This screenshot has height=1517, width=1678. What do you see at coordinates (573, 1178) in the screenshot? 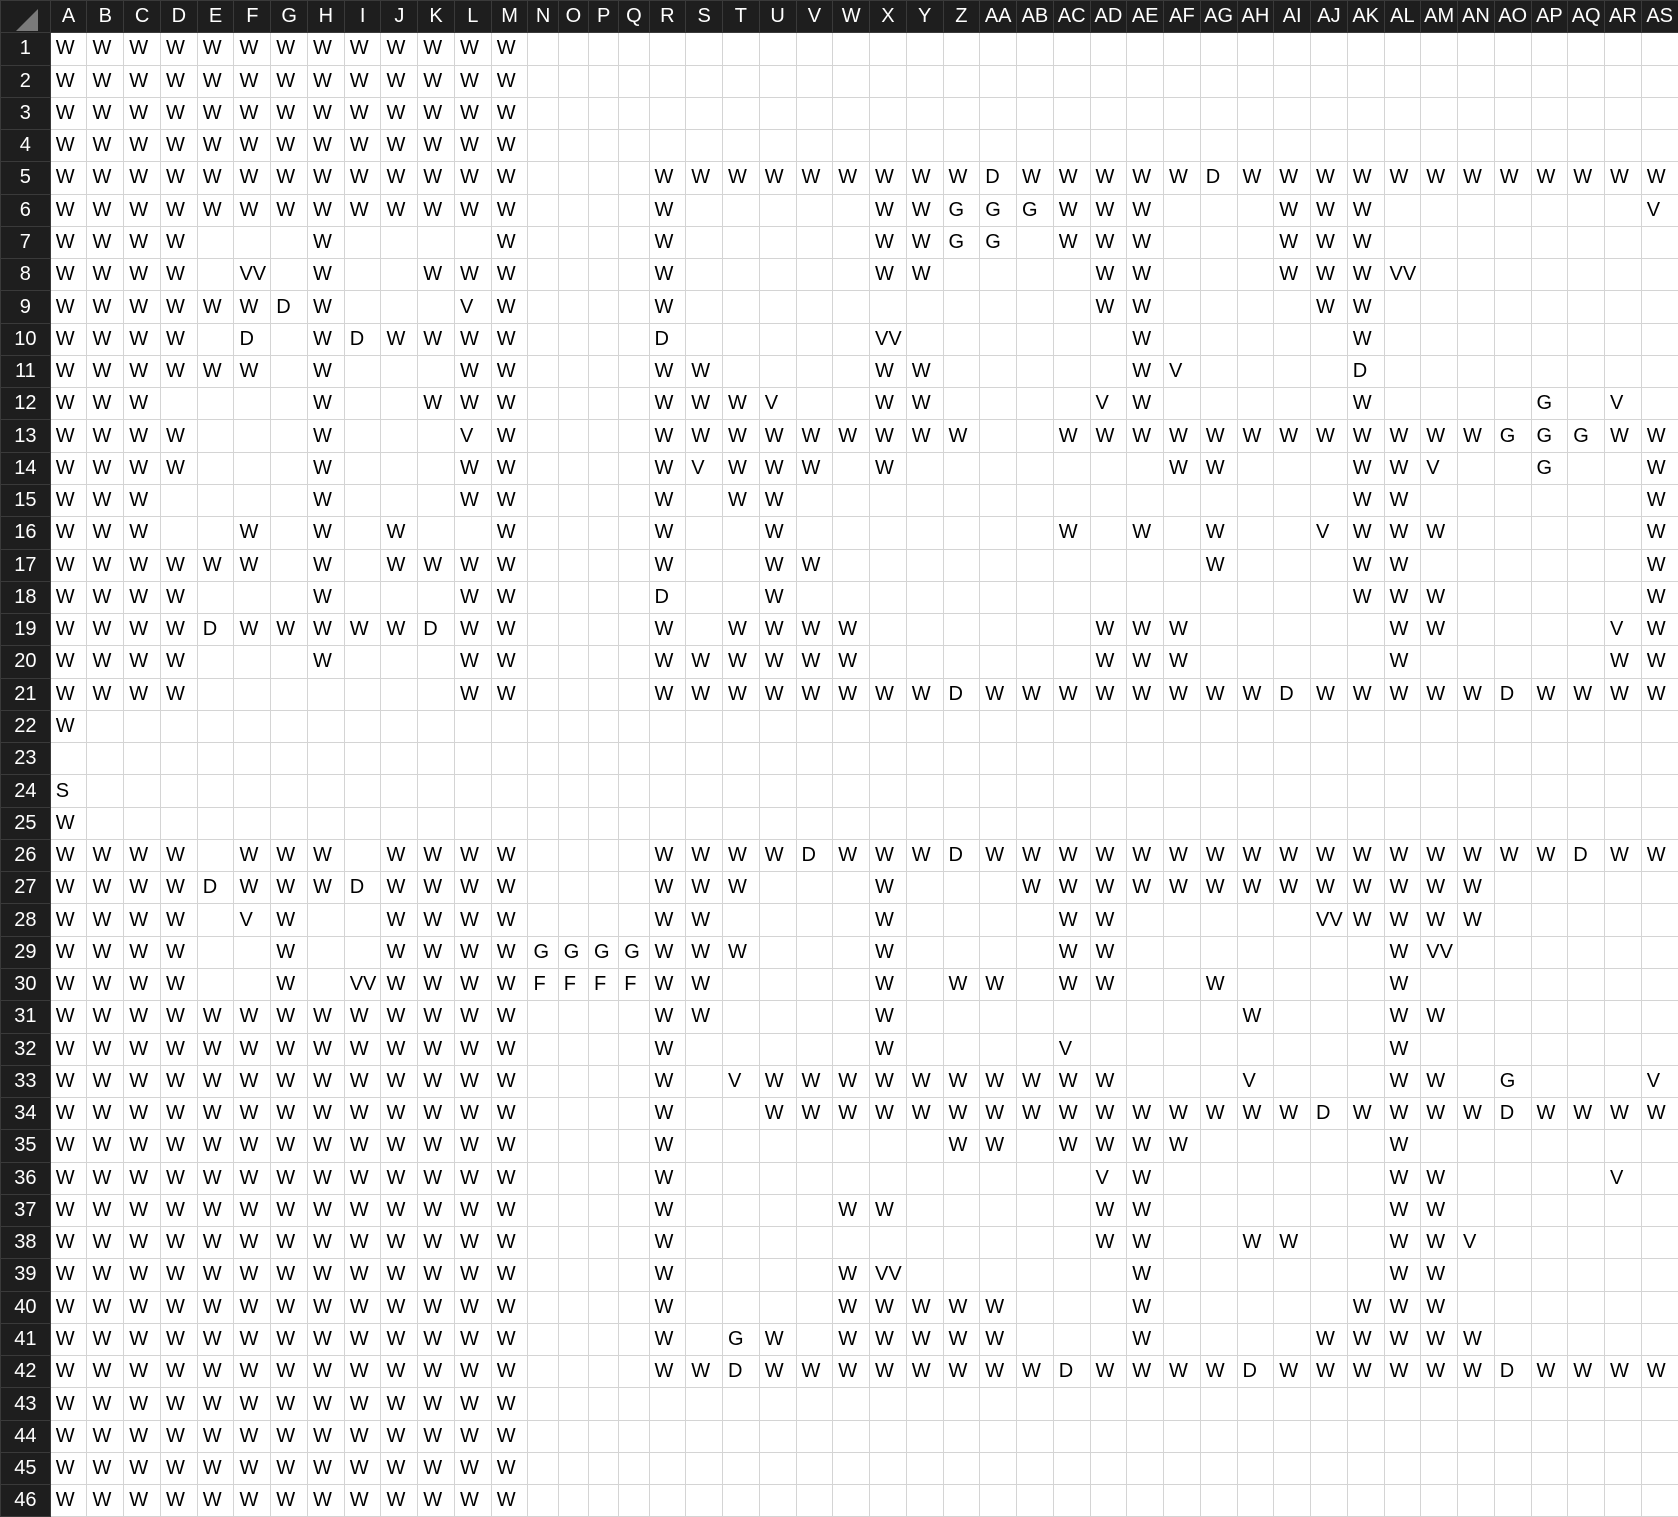
I see `cell-o36` at bounding box center [573, 1178].